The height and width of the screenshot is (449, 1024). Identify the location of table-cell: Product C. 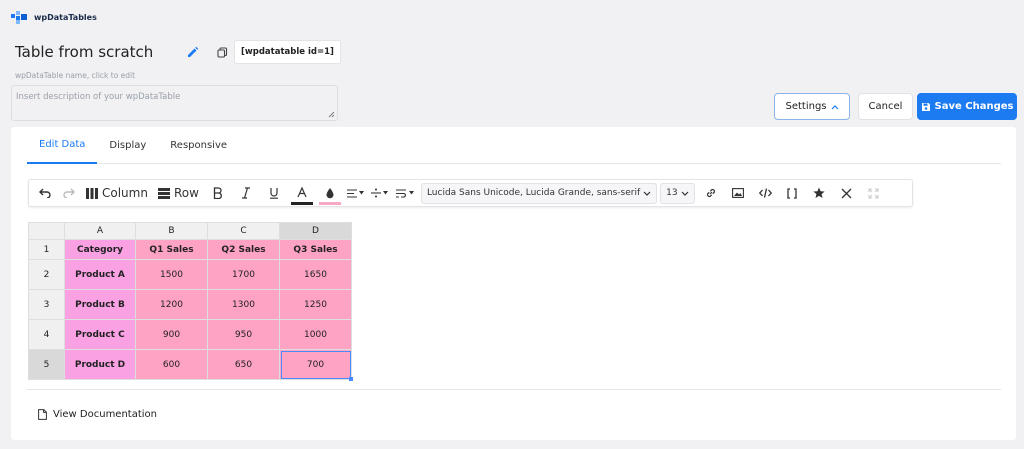
(100, 334).